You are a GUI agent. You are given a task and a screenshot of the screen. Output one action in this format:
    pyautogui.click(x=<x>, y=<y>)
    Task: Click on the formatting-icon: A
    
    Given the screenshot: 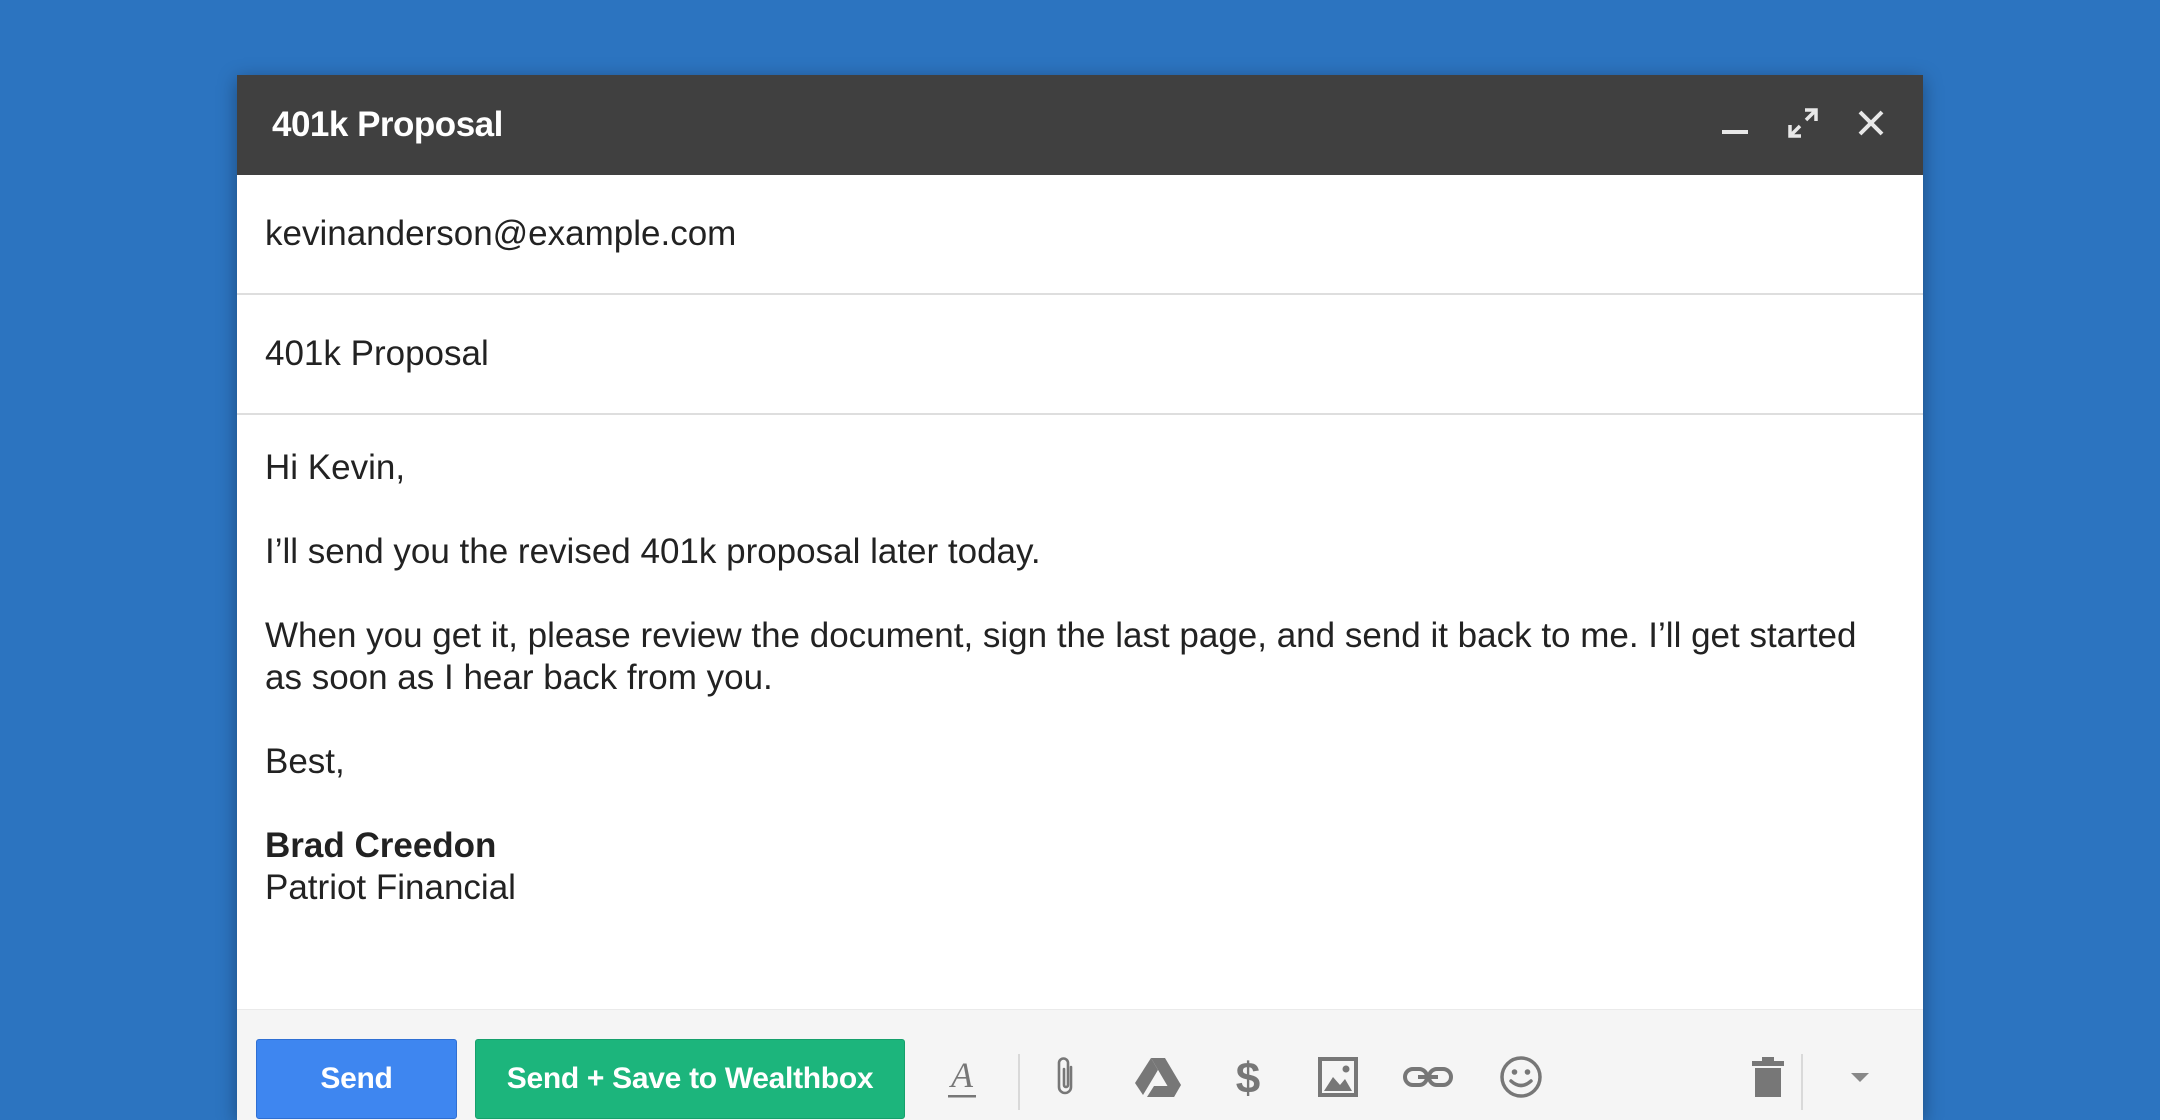 What is the action you would take?
    pyautogui.click(x=962, y=1079)
    